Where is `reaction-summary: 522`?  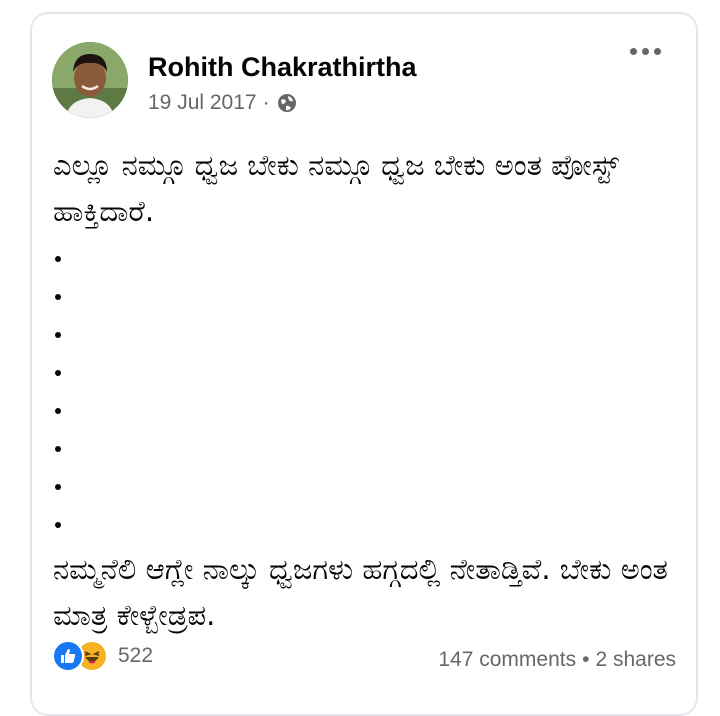
reaction-summary: 522 is located at coordinates (102, 656).